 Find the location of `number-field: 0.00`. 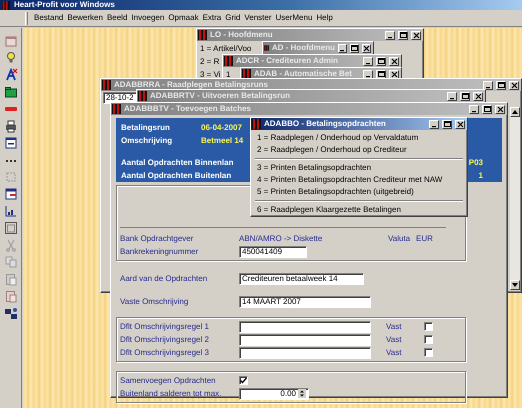

number-field: 0.00 is located at coordinates (274, 394).